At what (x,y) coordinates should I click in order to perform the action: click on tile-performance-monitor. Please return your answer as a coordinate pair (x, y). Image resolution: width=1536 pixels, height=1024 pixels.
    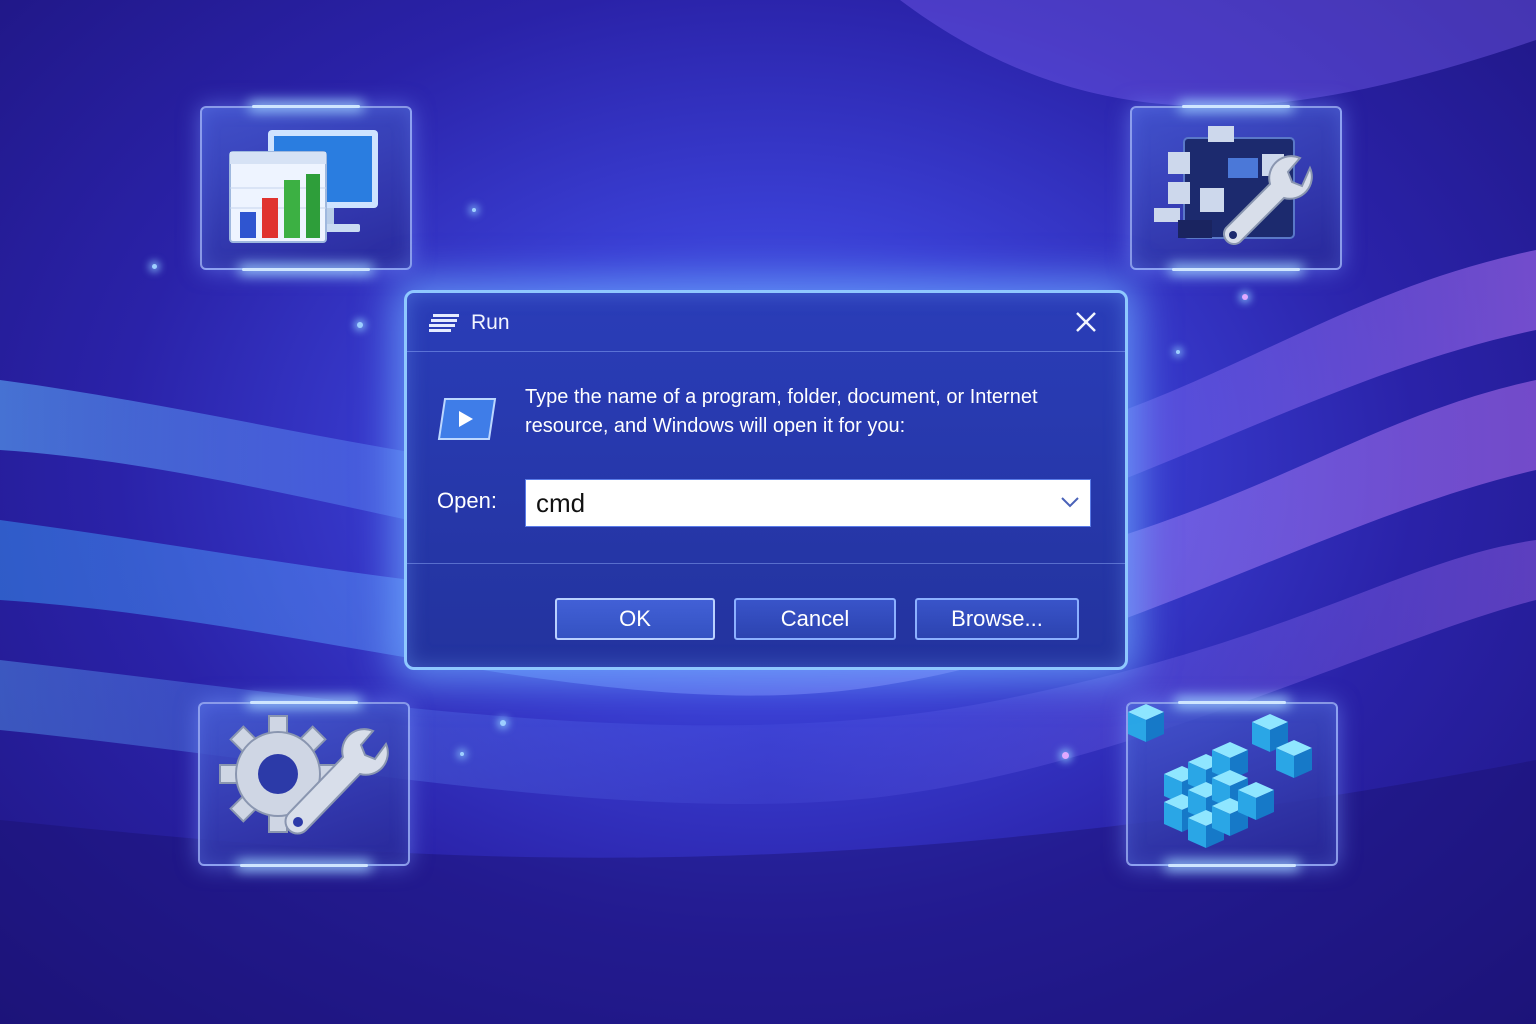
    Looking at the image, I should click on (306, 188).